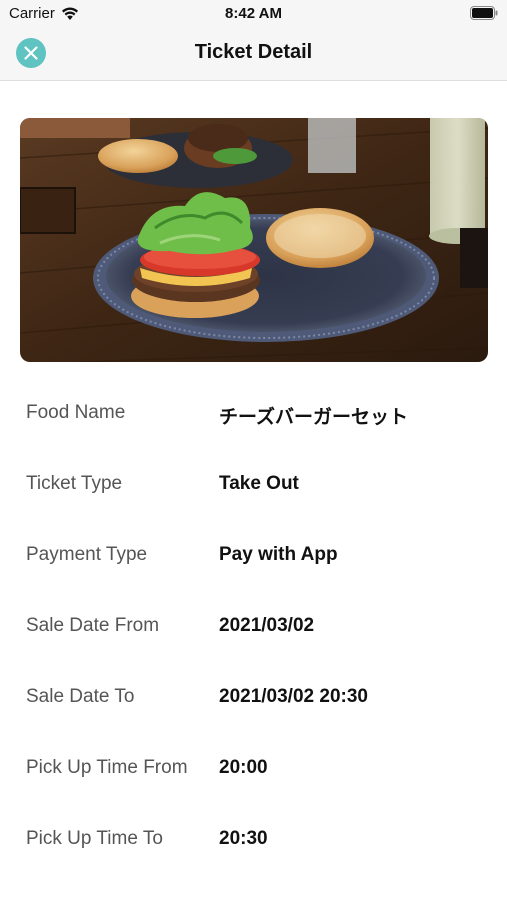  What do you see at coordinates (243, 838) in the screenshot?
I see `detail-value: 20:30` at bounding box center [243, 838].